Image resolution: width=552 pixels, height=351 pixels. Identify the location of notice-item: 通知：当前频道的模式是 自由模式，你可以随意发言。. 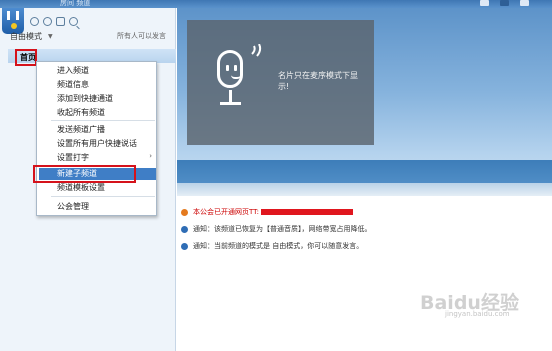
(272, 246).